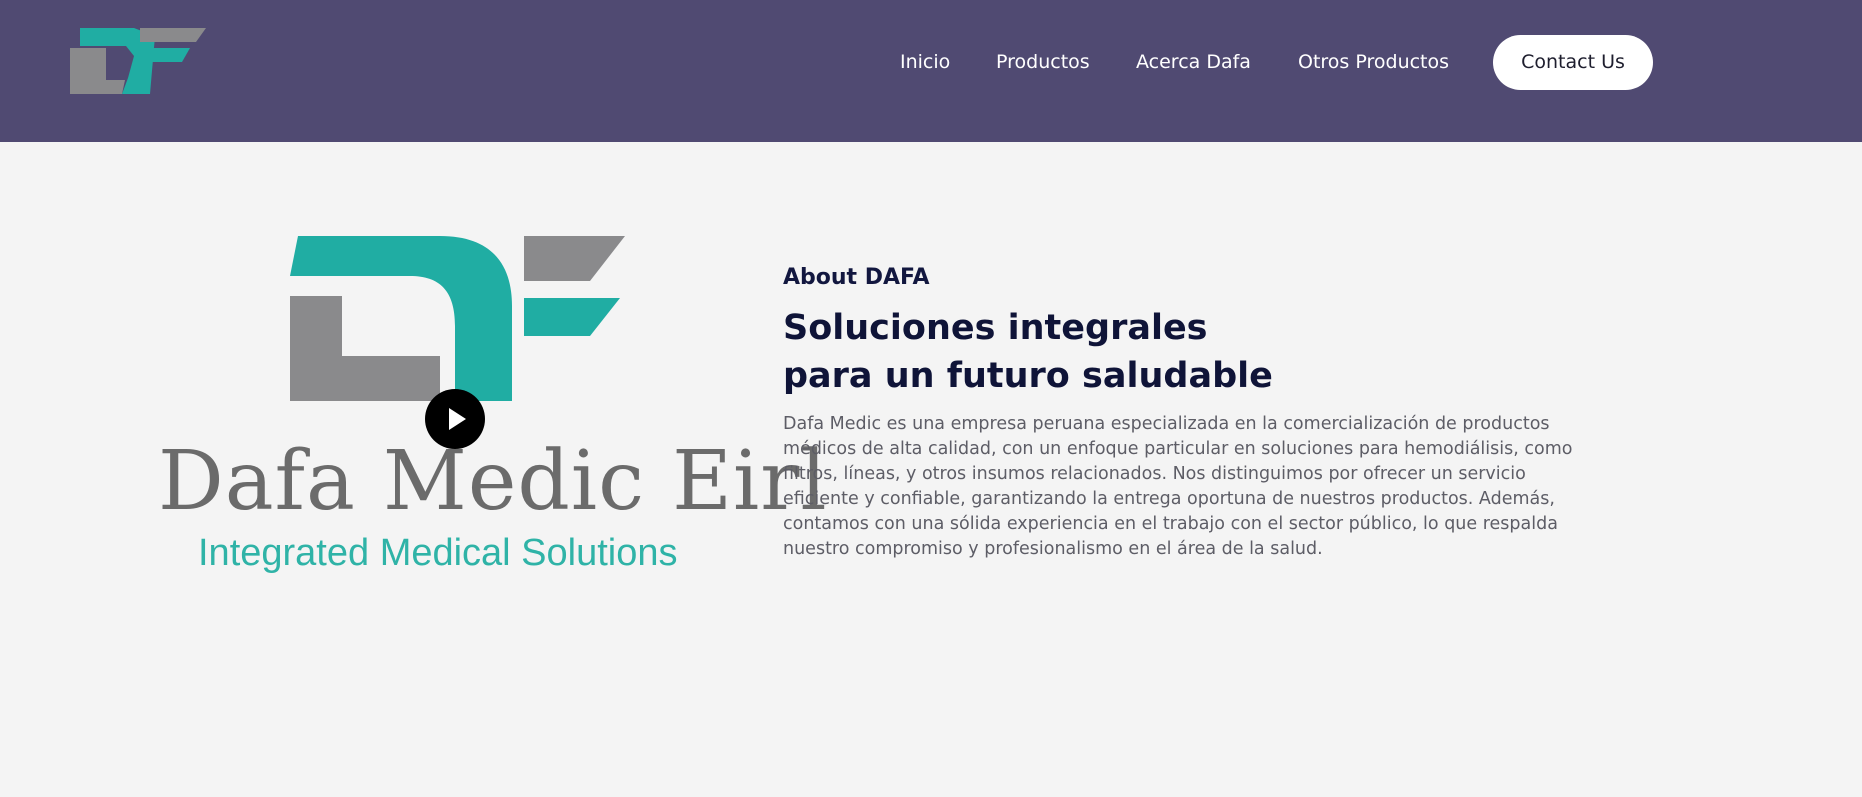 Image resolution: width=1862 pixels, height=797 pixels. I want to click on brand-tagline: Integrated Medical Solutions, so click(438, 553).